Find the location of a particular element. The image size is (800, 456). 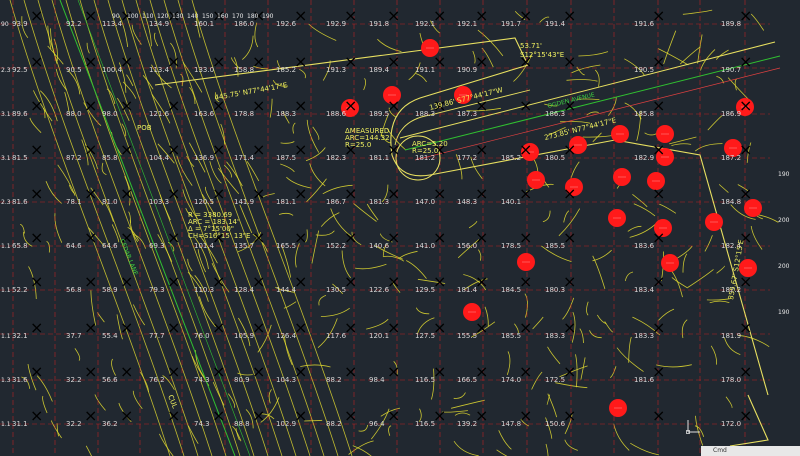

elevation-label: 191.1 is located at coordinates (425, 70).